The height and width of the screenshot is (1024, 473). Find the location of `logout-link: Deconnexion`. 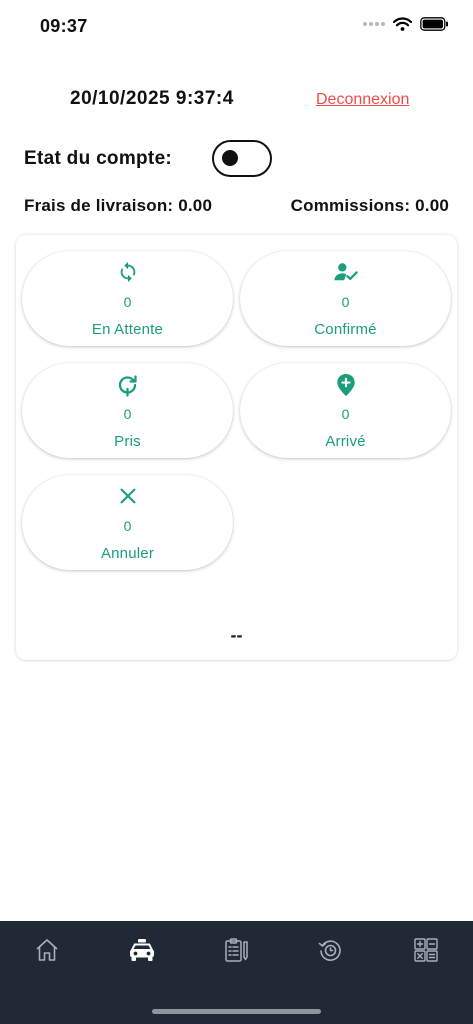

logout-link: Deconnexion is located at coordinates (362, 100).